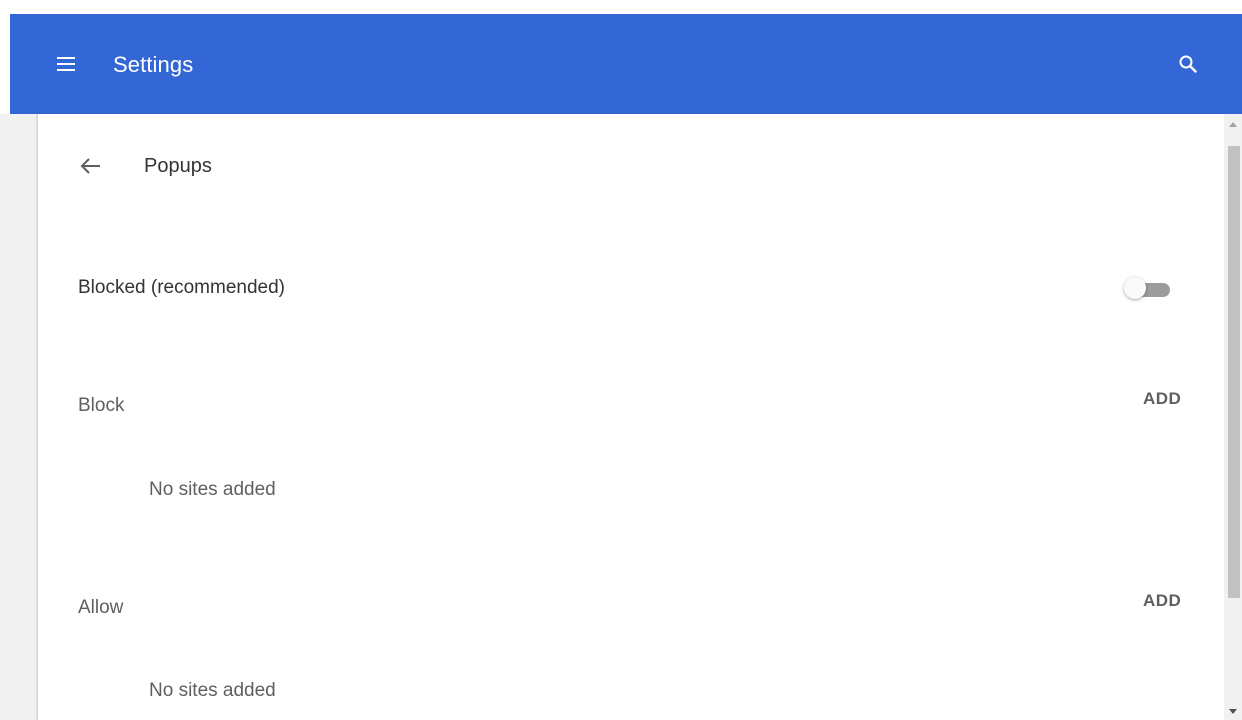 The image size is (1242, 720). What do you see at coordinates (178, 166) in the screenshot?
I see `page-title: Popups` at bounding box center [178, 166].